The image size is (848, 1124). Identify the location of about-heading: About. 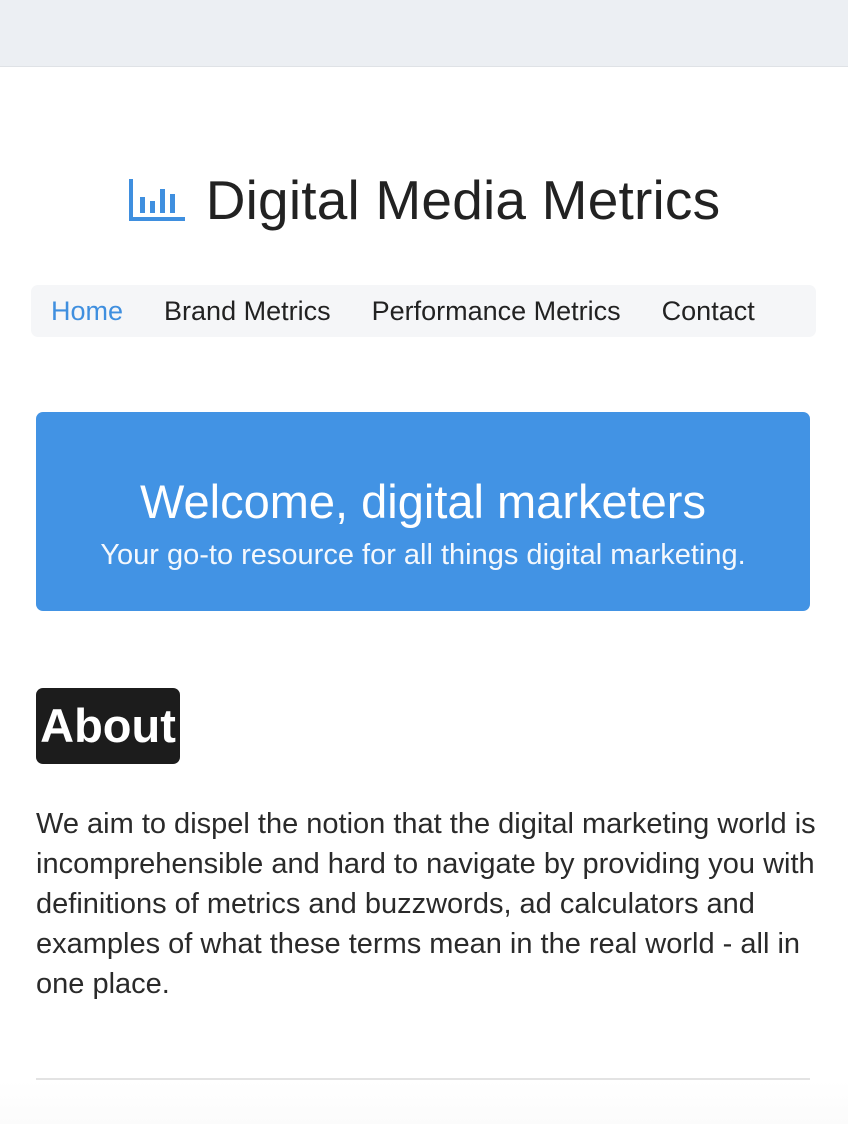
(108, 726).